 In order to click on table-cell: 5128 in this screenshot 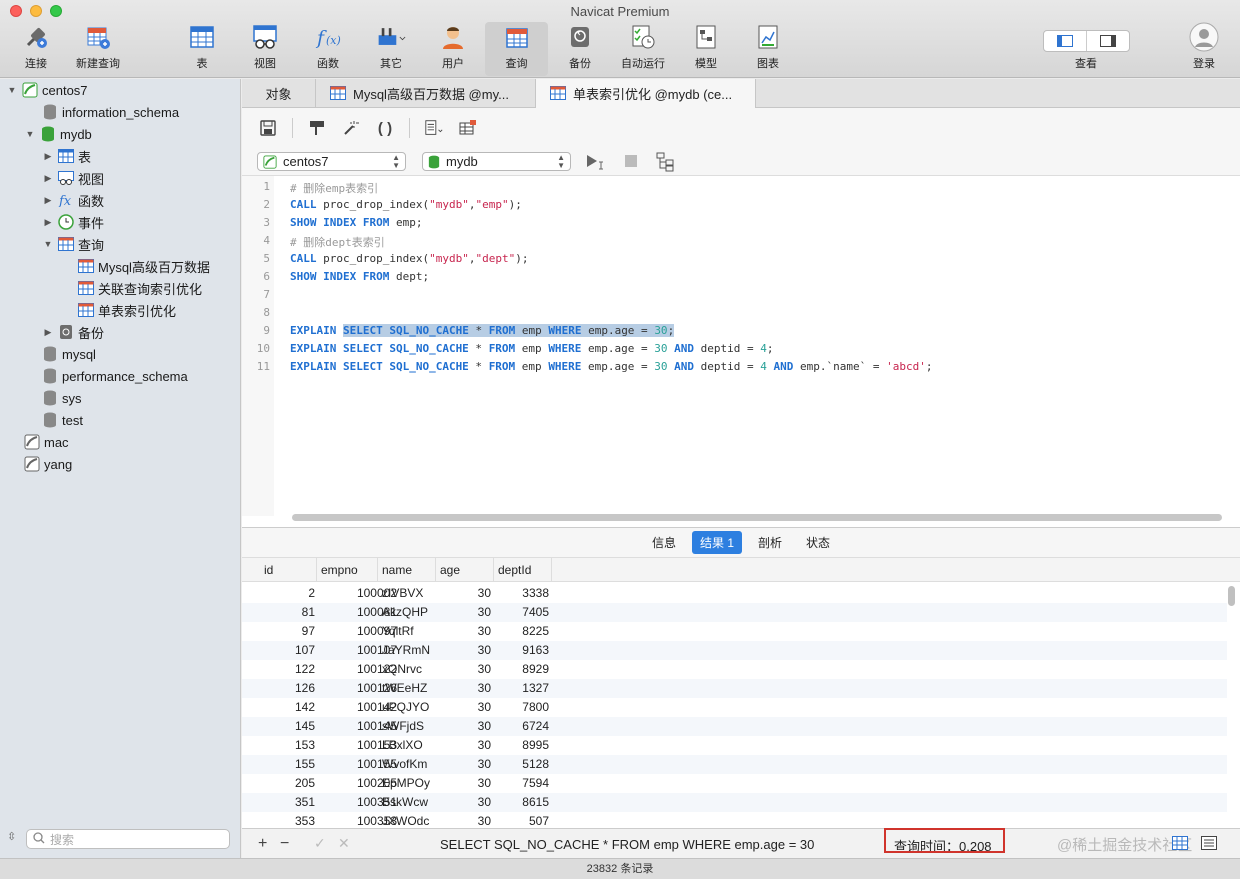, I will do `click(521, 764)`.